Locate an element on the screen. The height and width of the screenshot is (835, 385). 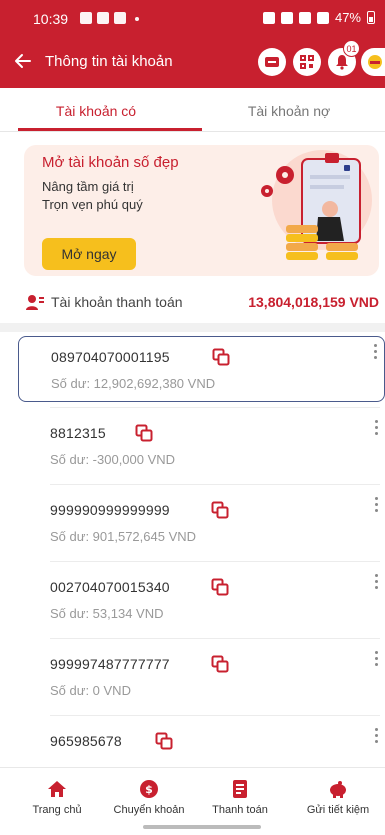
account-balance: Số dư: -300,000 VND is located at coordinates (113, 459).